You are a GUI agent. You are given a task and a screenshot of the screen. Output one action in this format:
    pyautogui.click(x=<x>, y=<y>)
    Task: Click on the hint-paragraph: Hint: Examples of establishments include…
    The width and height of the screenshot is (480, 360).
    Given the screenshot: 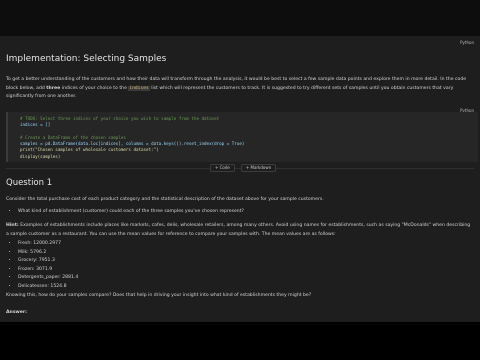 What is the action you would take?
    pyautogui.click(x=239, y=230)
    